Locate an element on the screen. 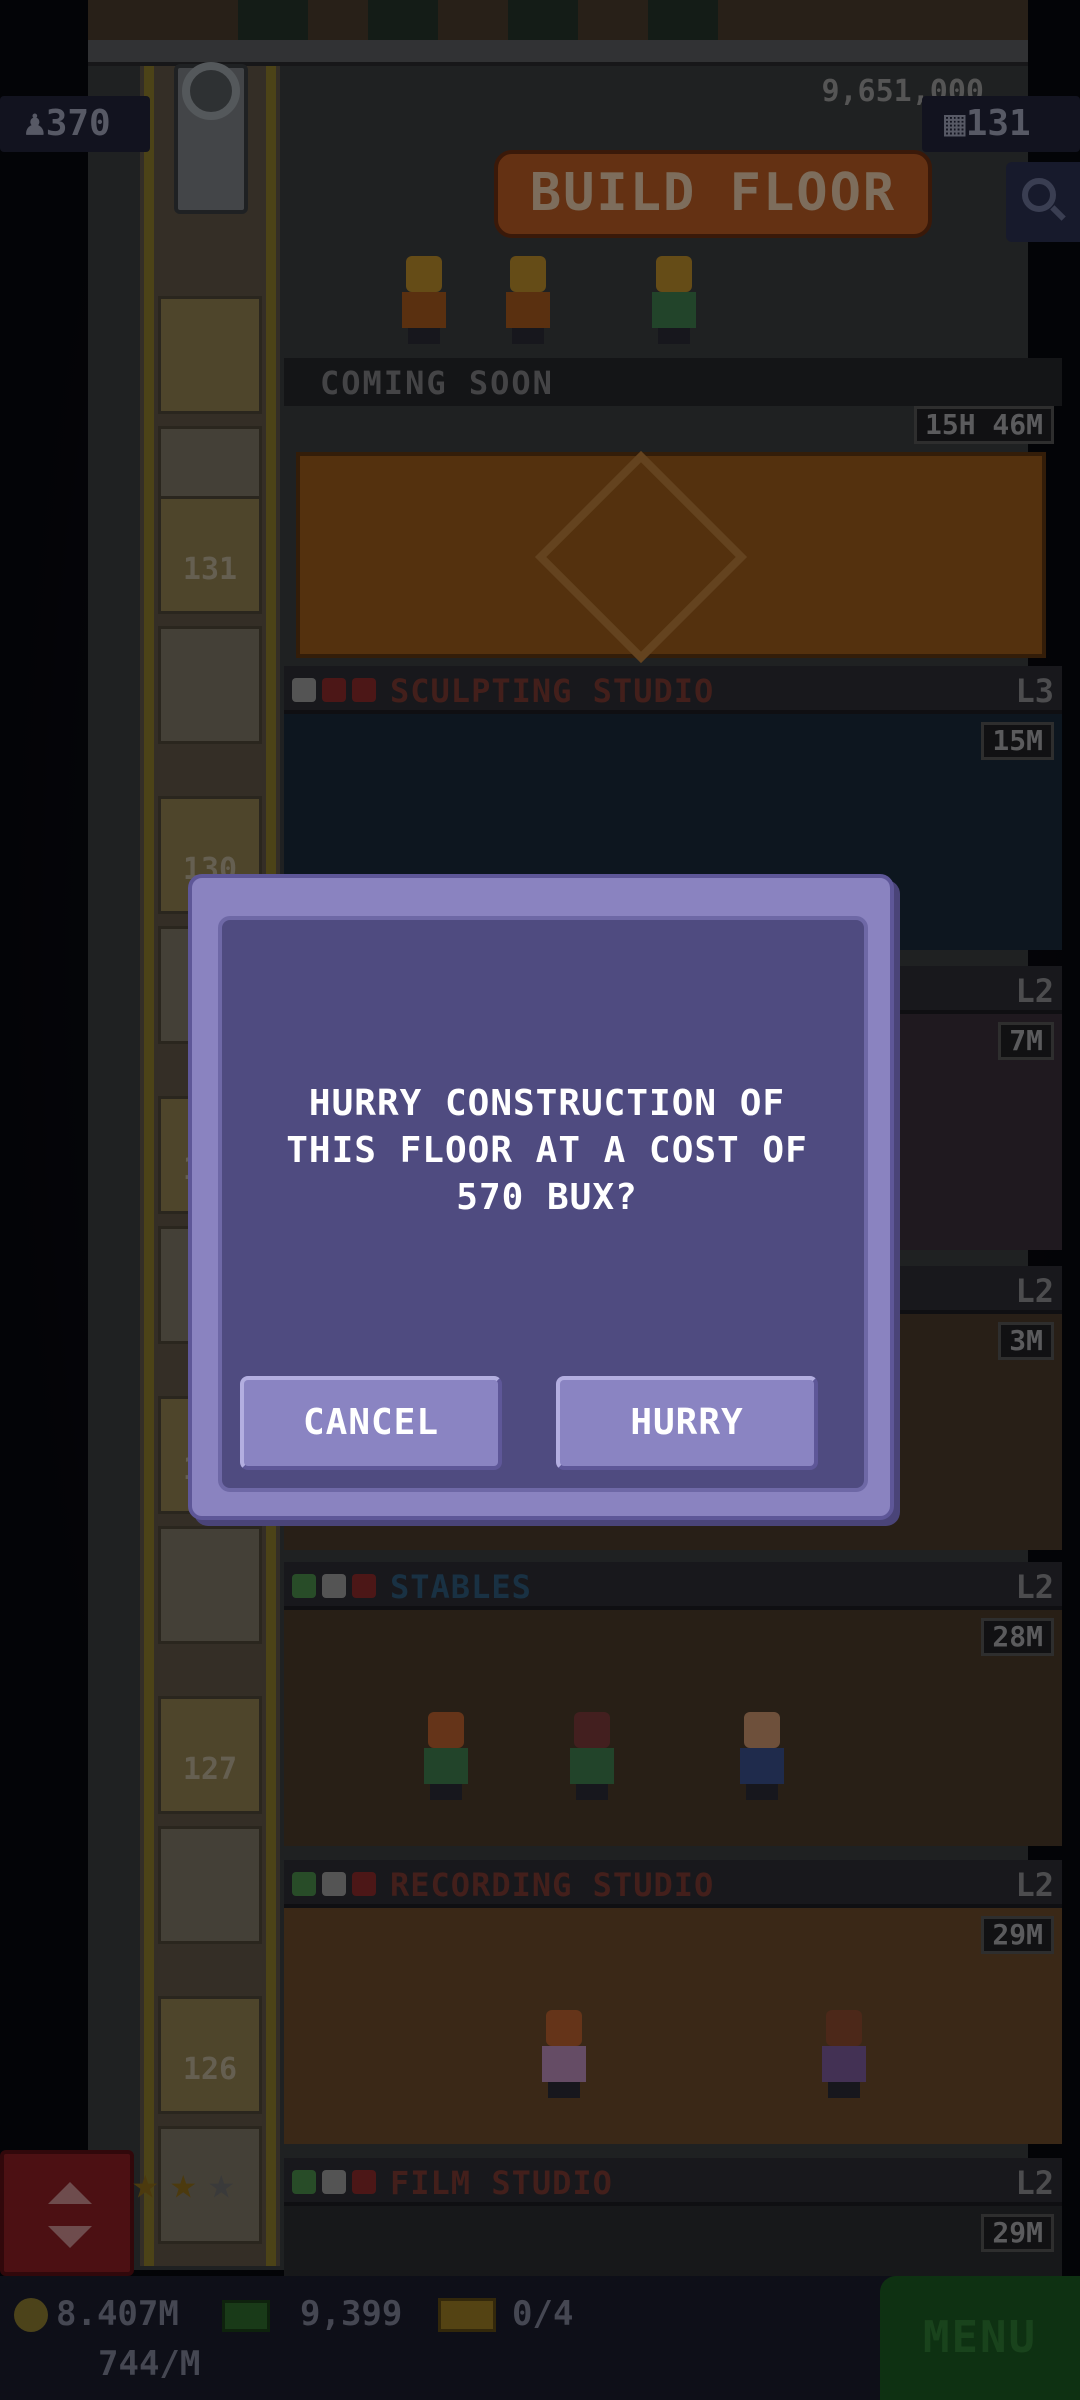 Image resolution: width=1080 pixels, height=2400 pixels. cancel-button: CANCEL is located at coordinates (371, 1423).